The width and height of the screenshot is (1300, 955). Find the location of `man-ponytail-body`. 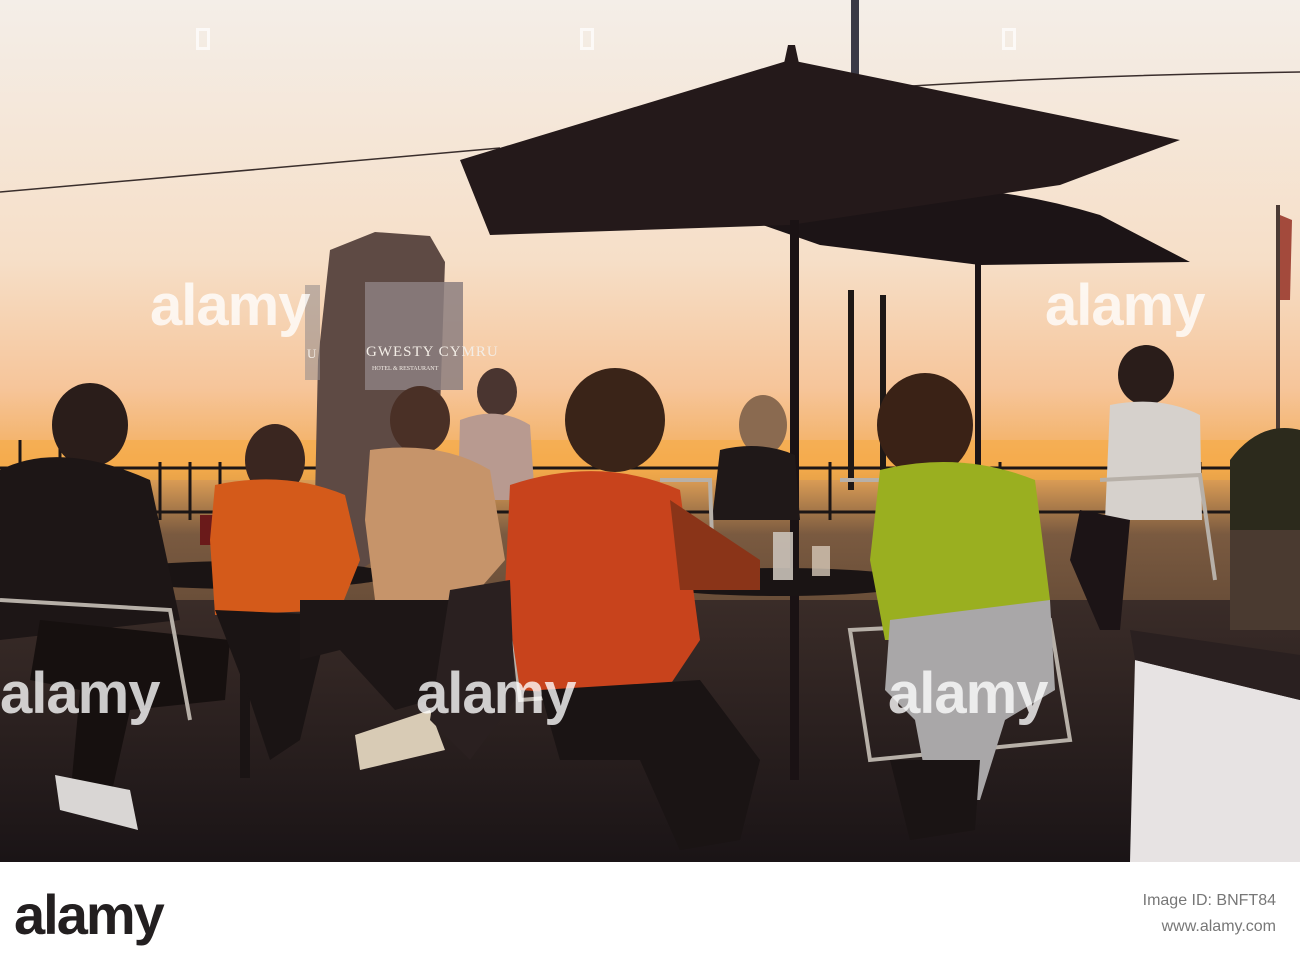

man-ponytail-body is located at coordinates (435, 523).